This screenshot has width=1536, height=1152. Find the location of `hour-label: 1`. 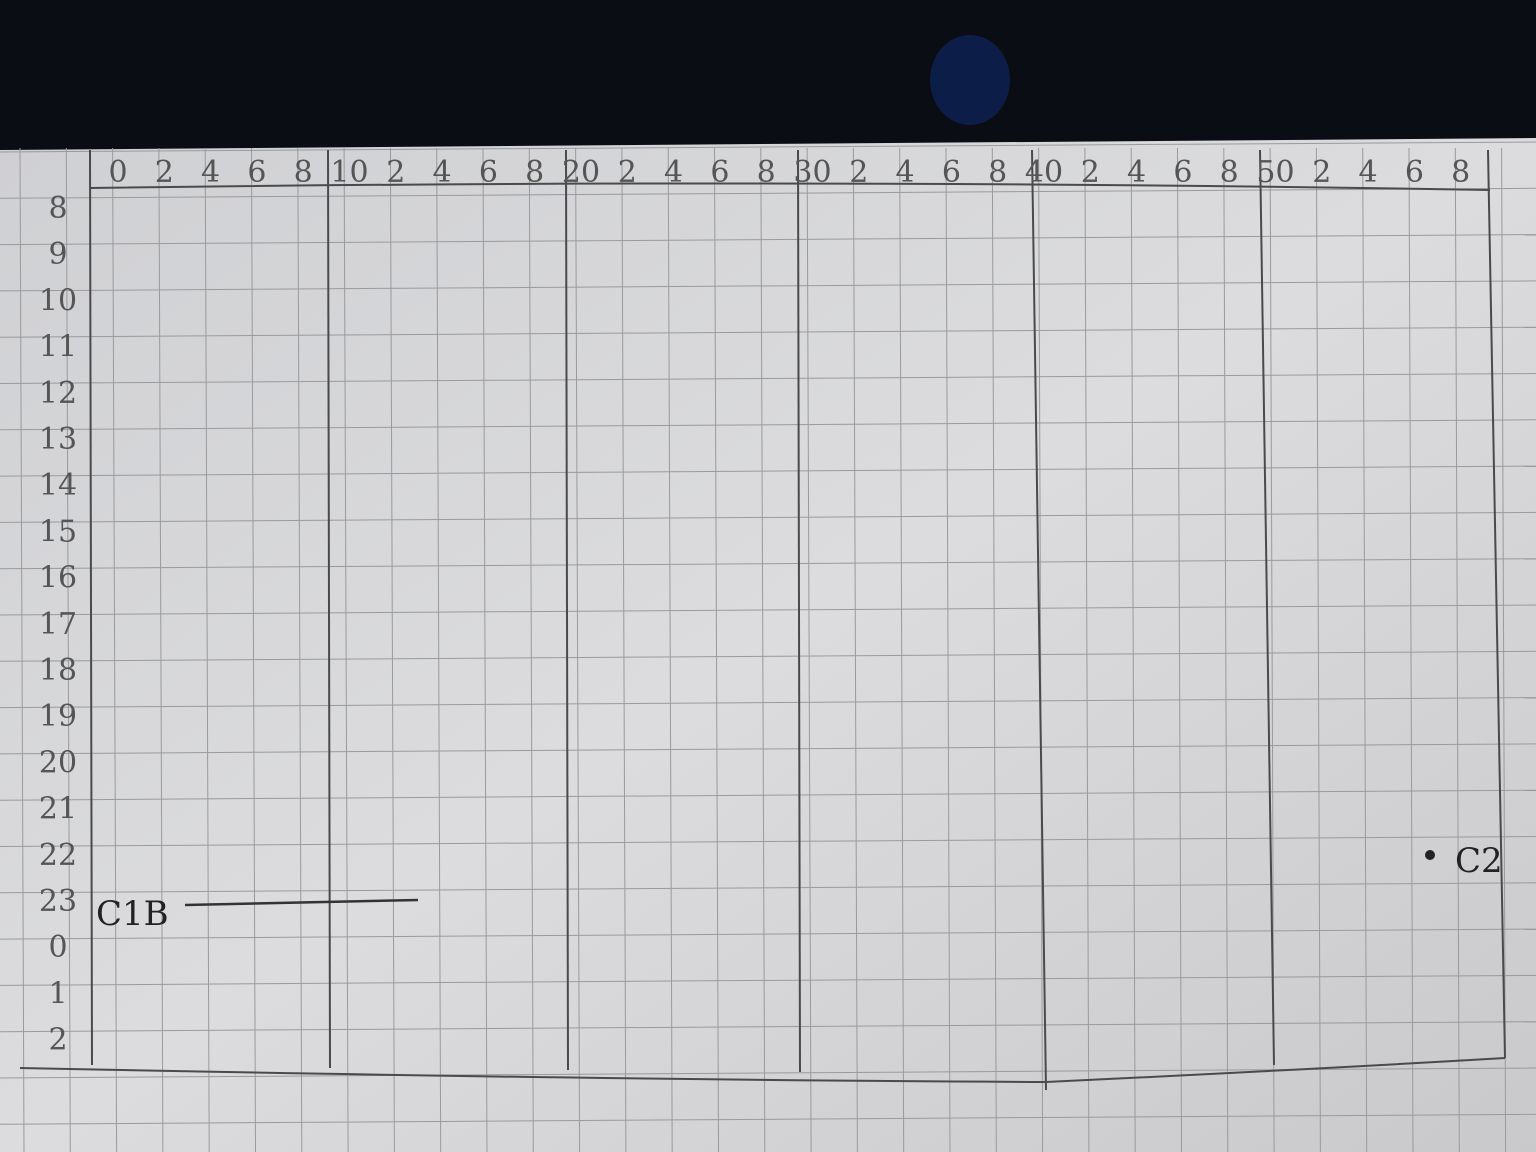

hour-label: 1 is located at coordinates (57, 993).